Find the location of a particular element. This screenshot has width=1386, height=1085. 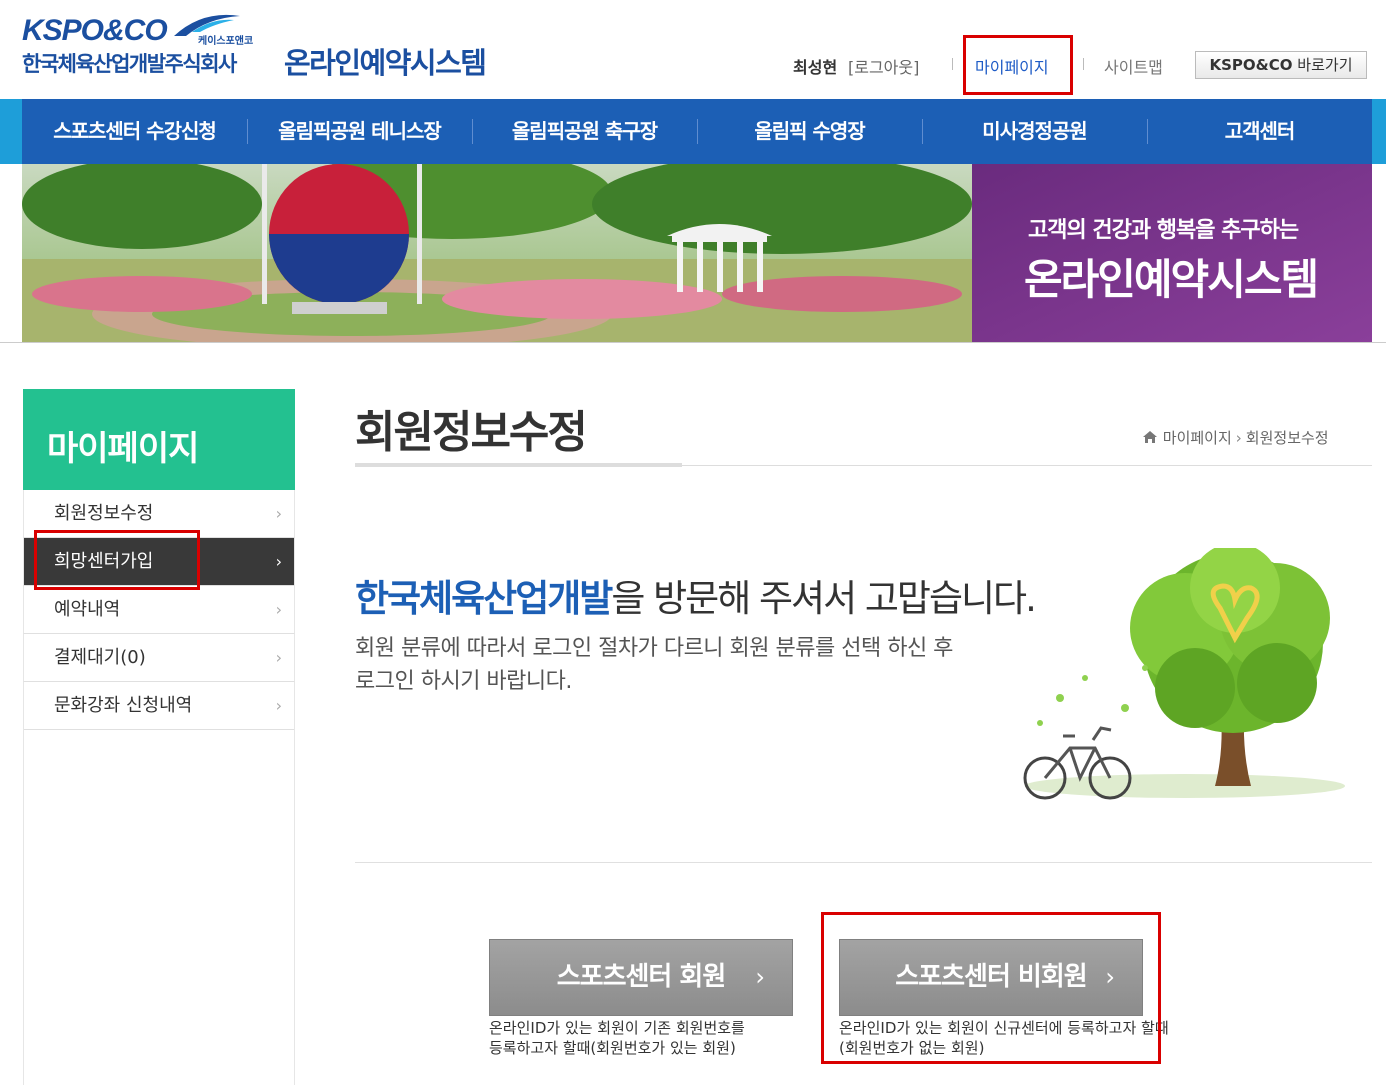

welcome-highlight: 한국체육산업개발 is located at coordinates (484, 598).